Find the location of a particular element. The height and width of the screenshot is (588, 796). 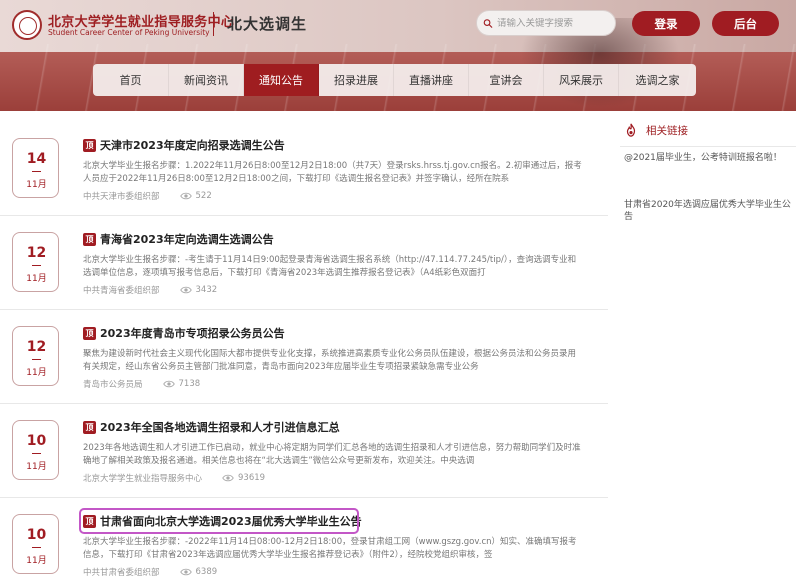

date-day: 14 is located at coordinates (36, 159).